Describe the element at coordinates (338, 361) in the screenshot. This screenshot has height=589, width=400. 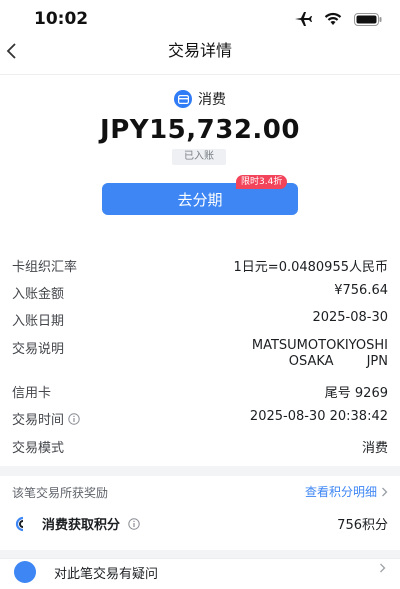
I see `detail-value: OSAKA JPN` at that location.